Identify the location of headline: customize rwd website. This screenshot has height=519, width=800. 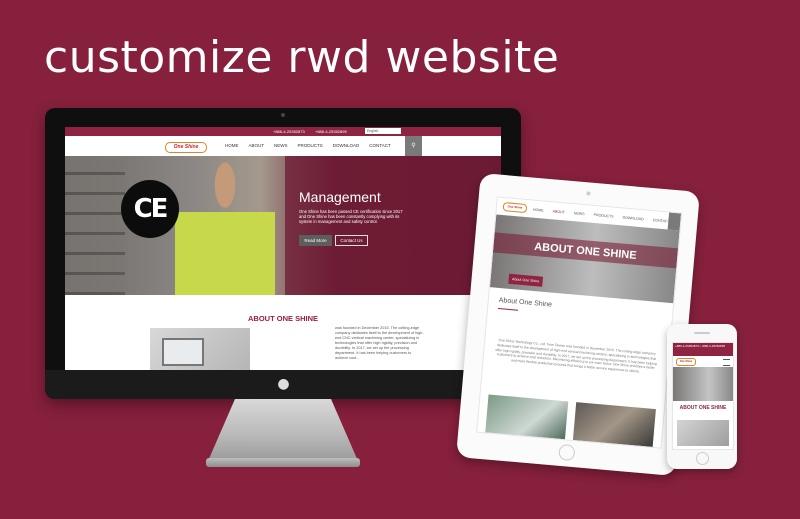
(302, 57).